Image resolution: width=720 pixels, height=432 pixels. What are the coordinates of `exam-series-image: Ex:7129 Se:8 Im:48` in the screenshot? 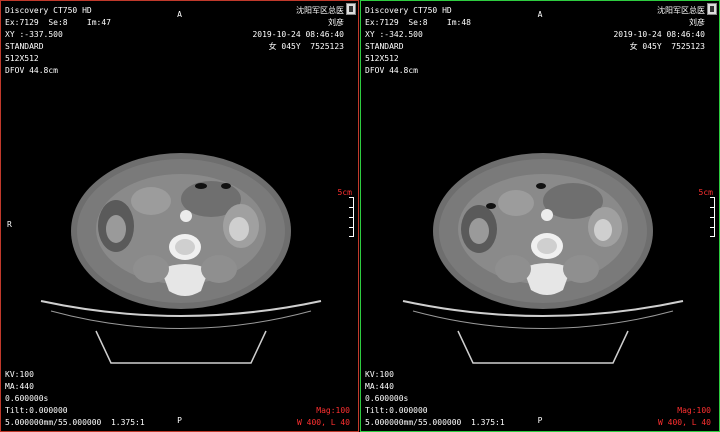 It's located at (418, 22).